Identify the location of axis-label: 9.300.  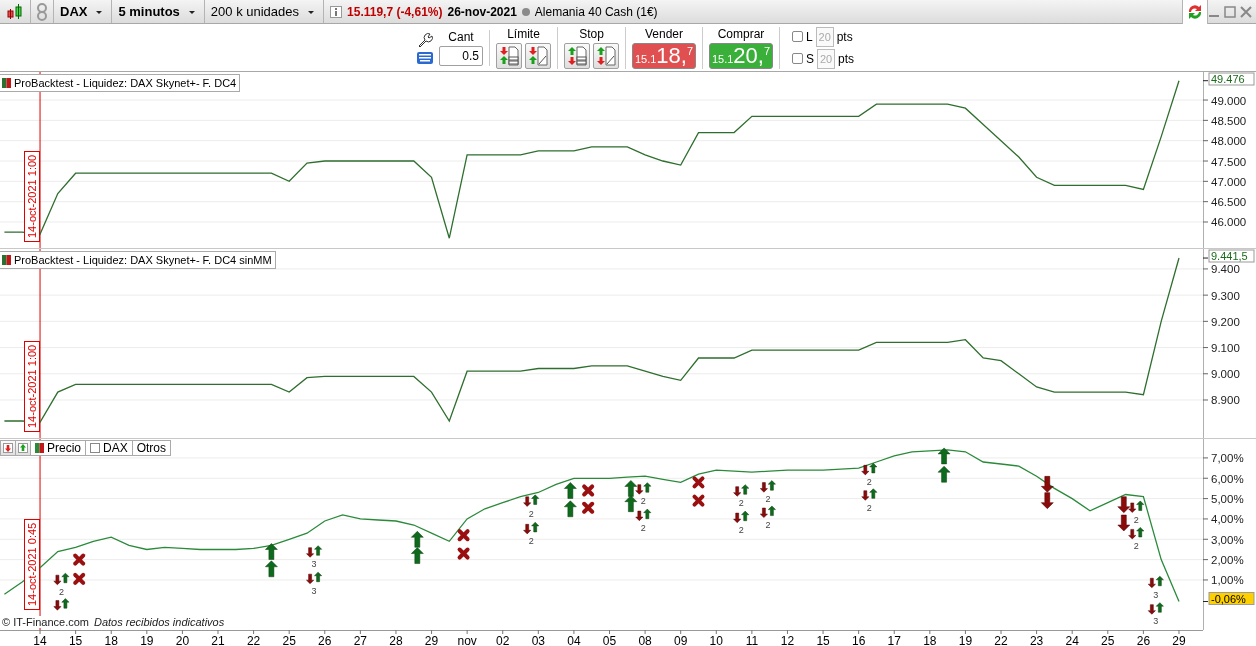
(1225, 295).